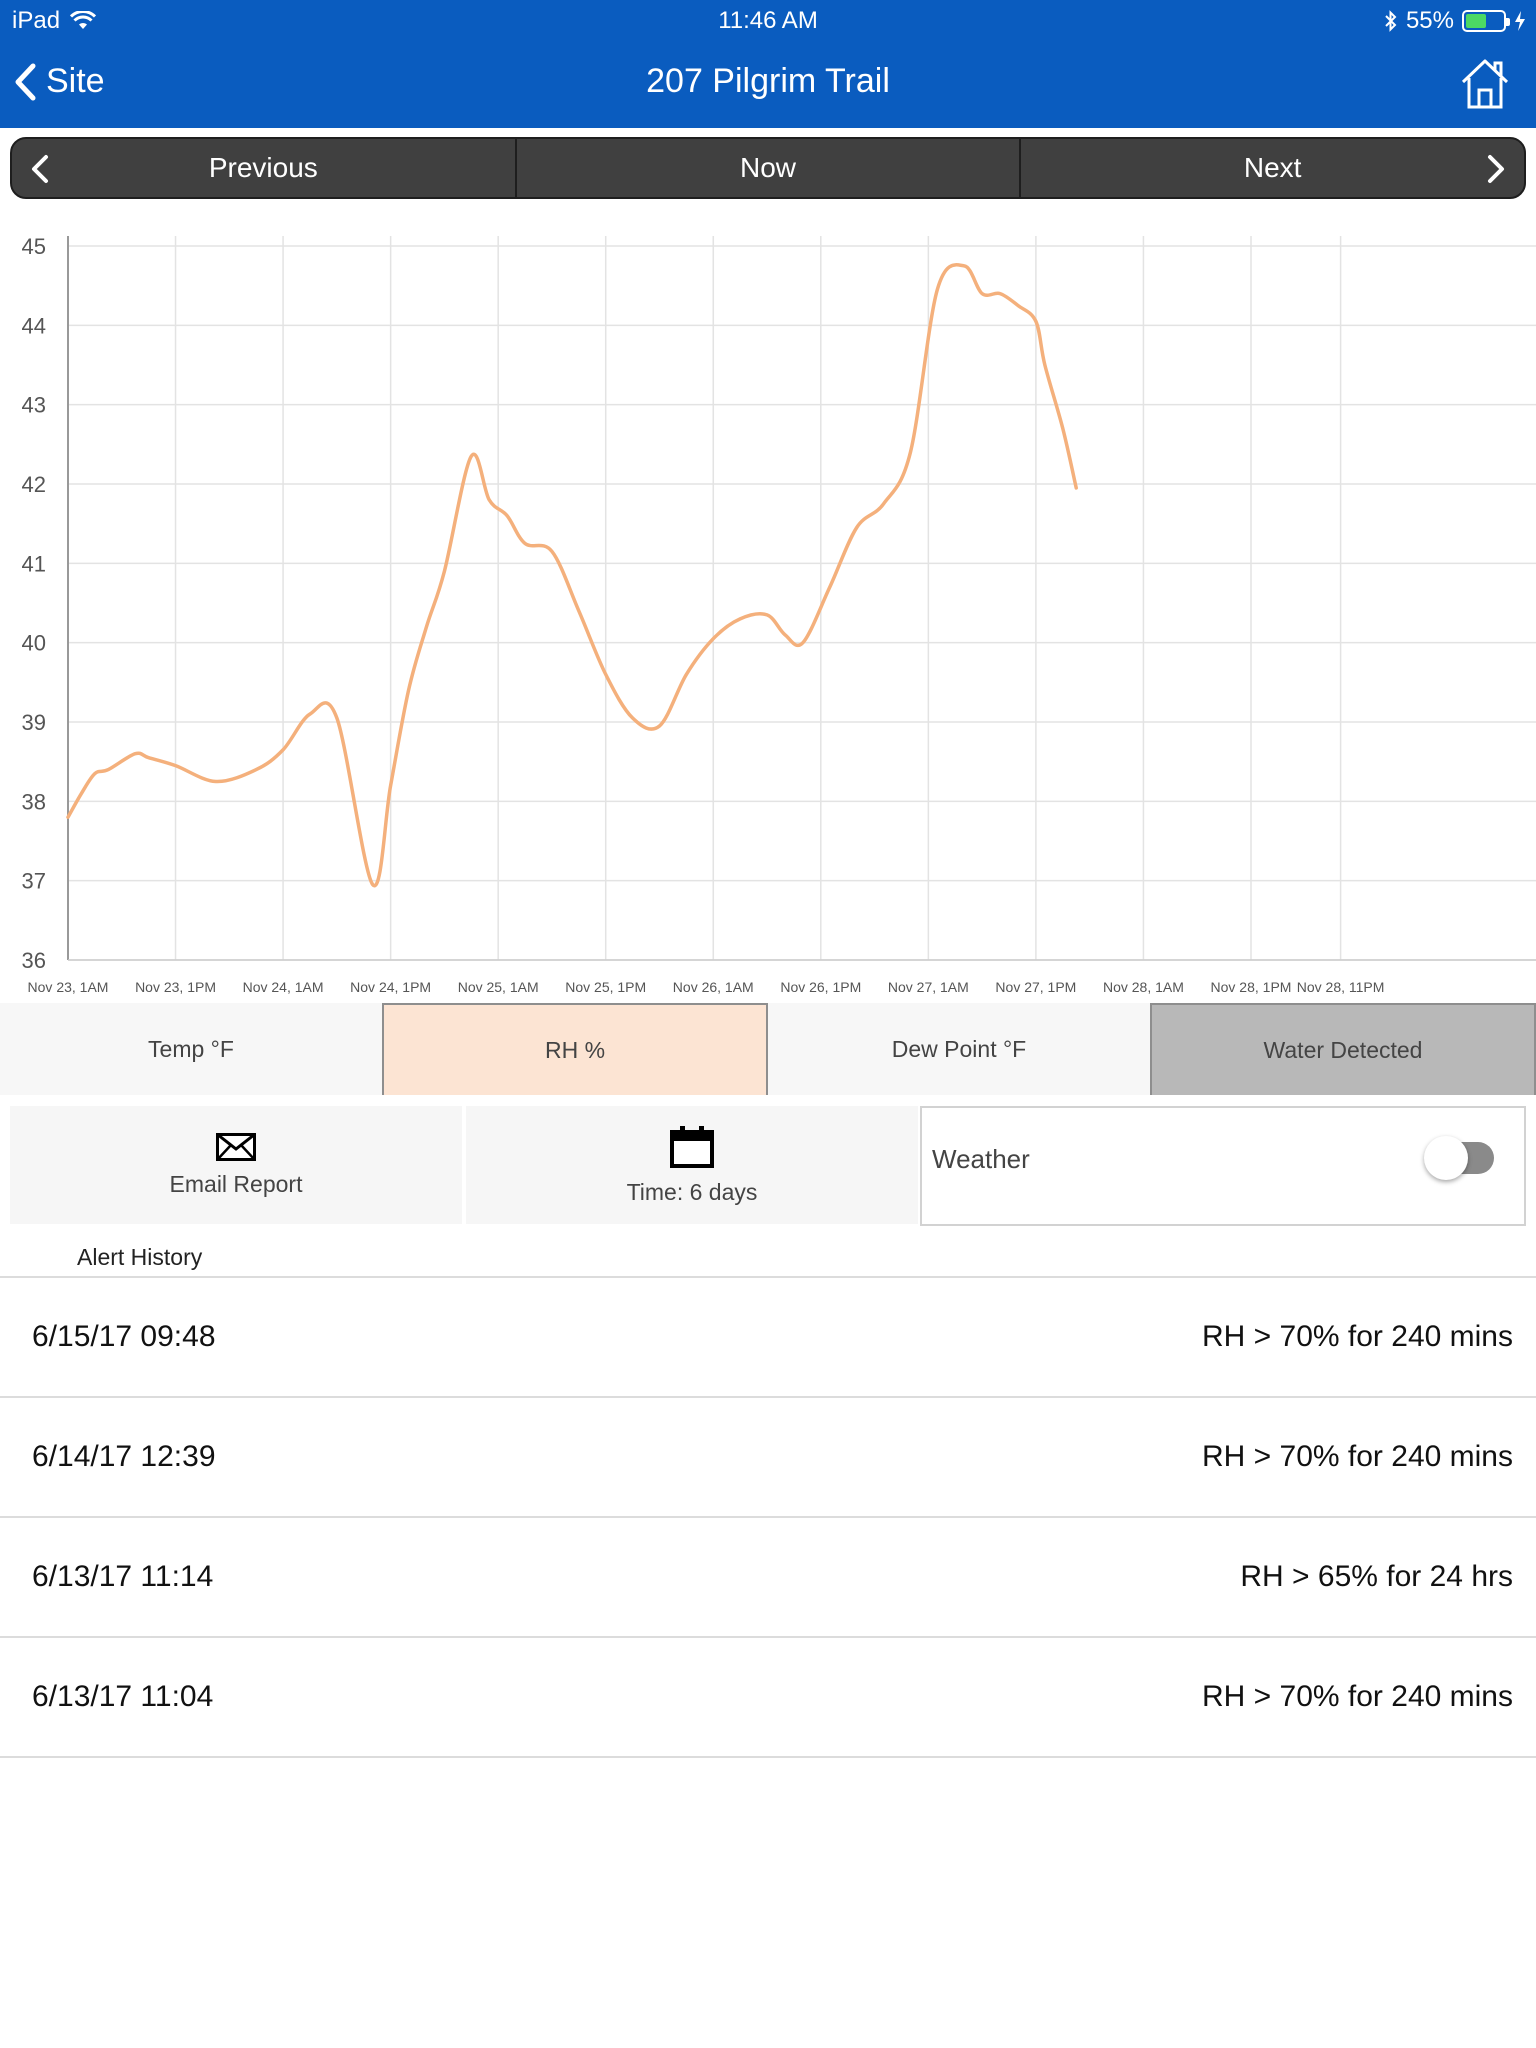  I want to click on home-icon, so click(1485, 84).